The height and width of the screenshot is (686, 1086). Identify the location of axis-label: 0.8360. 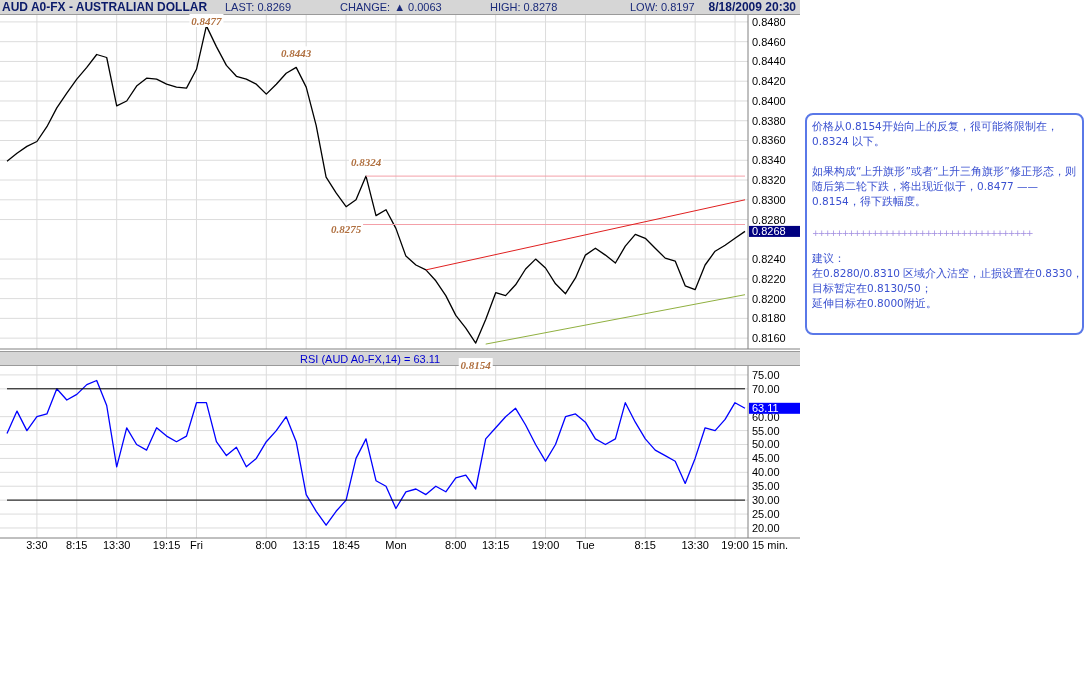
(769, 140).